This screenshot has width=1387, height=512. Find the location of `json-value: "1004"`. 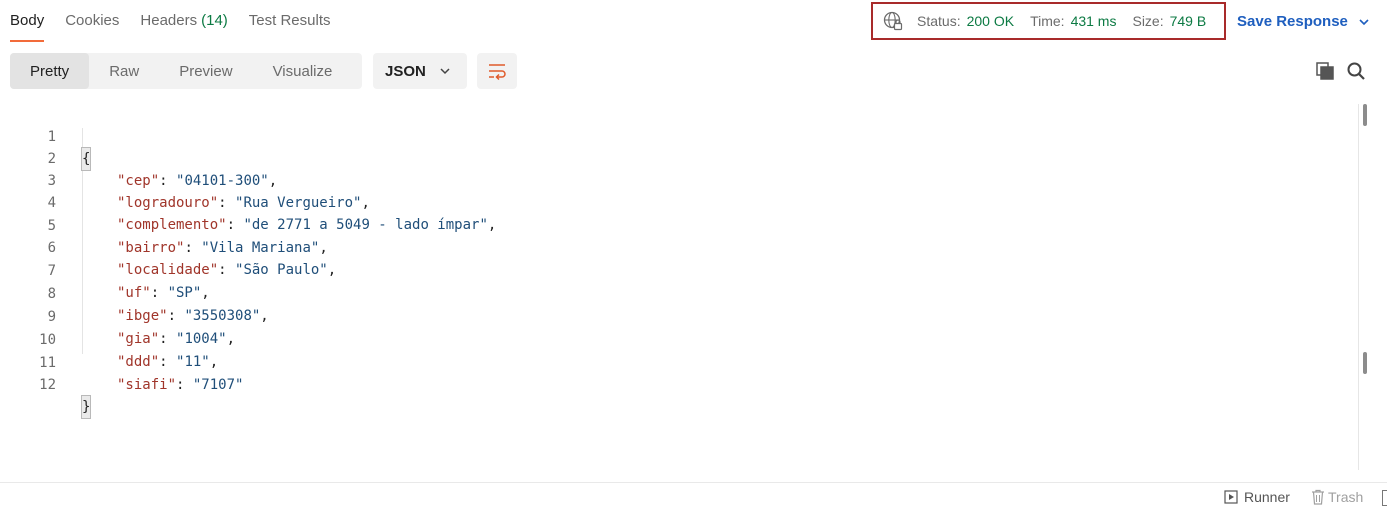

json-value: "1004" is located at coordinates (201, 339).